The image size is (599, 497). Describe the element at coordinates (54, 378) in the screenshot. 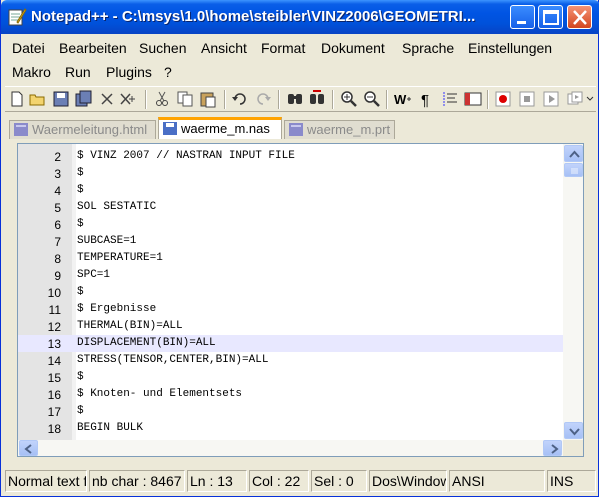

I see `line-number: 15` at that location.